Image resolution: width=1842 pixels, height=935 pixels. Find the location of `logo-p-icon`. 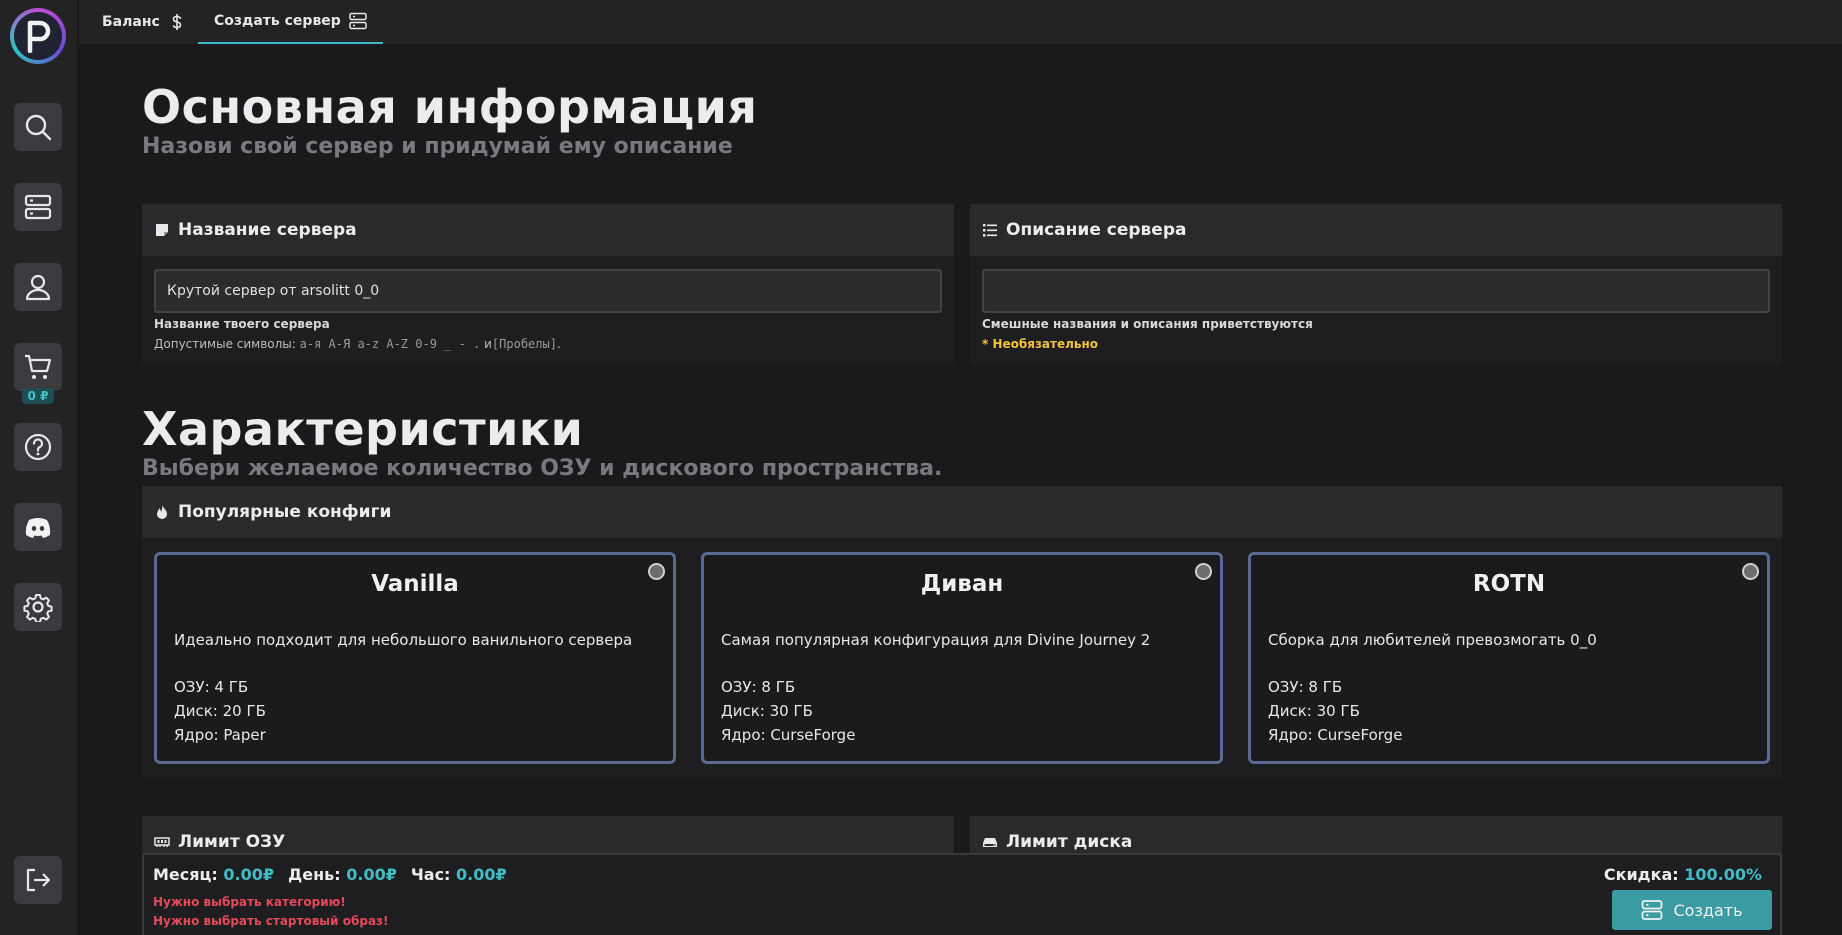

logo-p-icon is located at coordinates (39, 36).